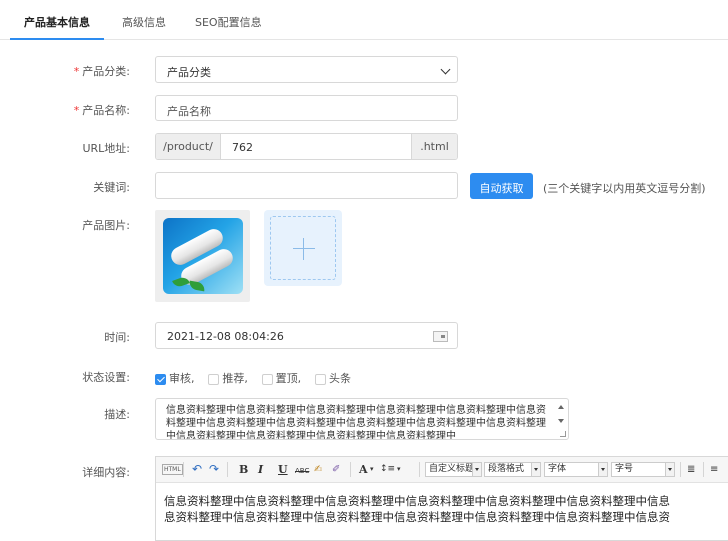 This screenshot has height=541, width=728. What do you see at coordinates (318, 469) in the screenshot?
I see `format-painter-icon: ✍` at bounding box center [318, 469].